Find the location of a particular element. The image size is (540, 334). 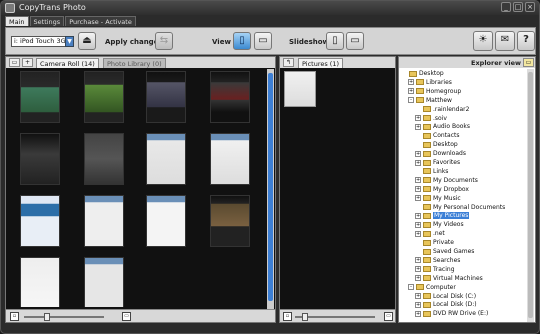

tree-item: + Libraries is located at coordinates (430, 82).